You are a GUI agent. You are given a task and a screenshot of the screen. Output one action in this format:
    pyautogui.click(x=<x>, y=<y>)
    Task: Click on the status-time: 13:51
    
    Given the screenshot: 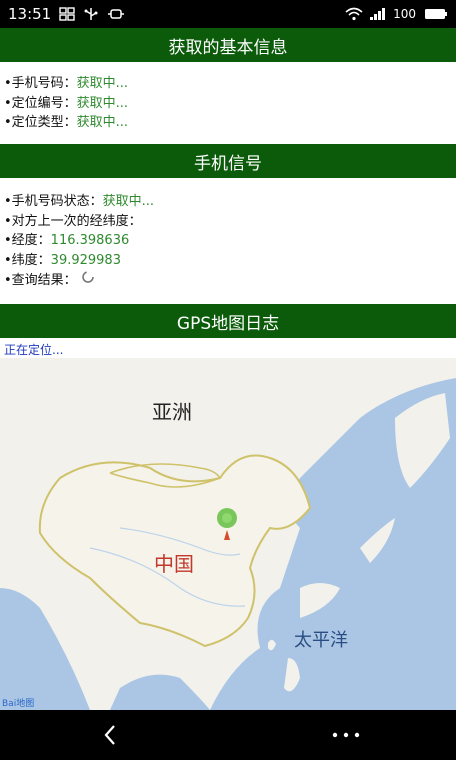 What is the action you would take?
    pyautogui.click(x=30, y=14)
    